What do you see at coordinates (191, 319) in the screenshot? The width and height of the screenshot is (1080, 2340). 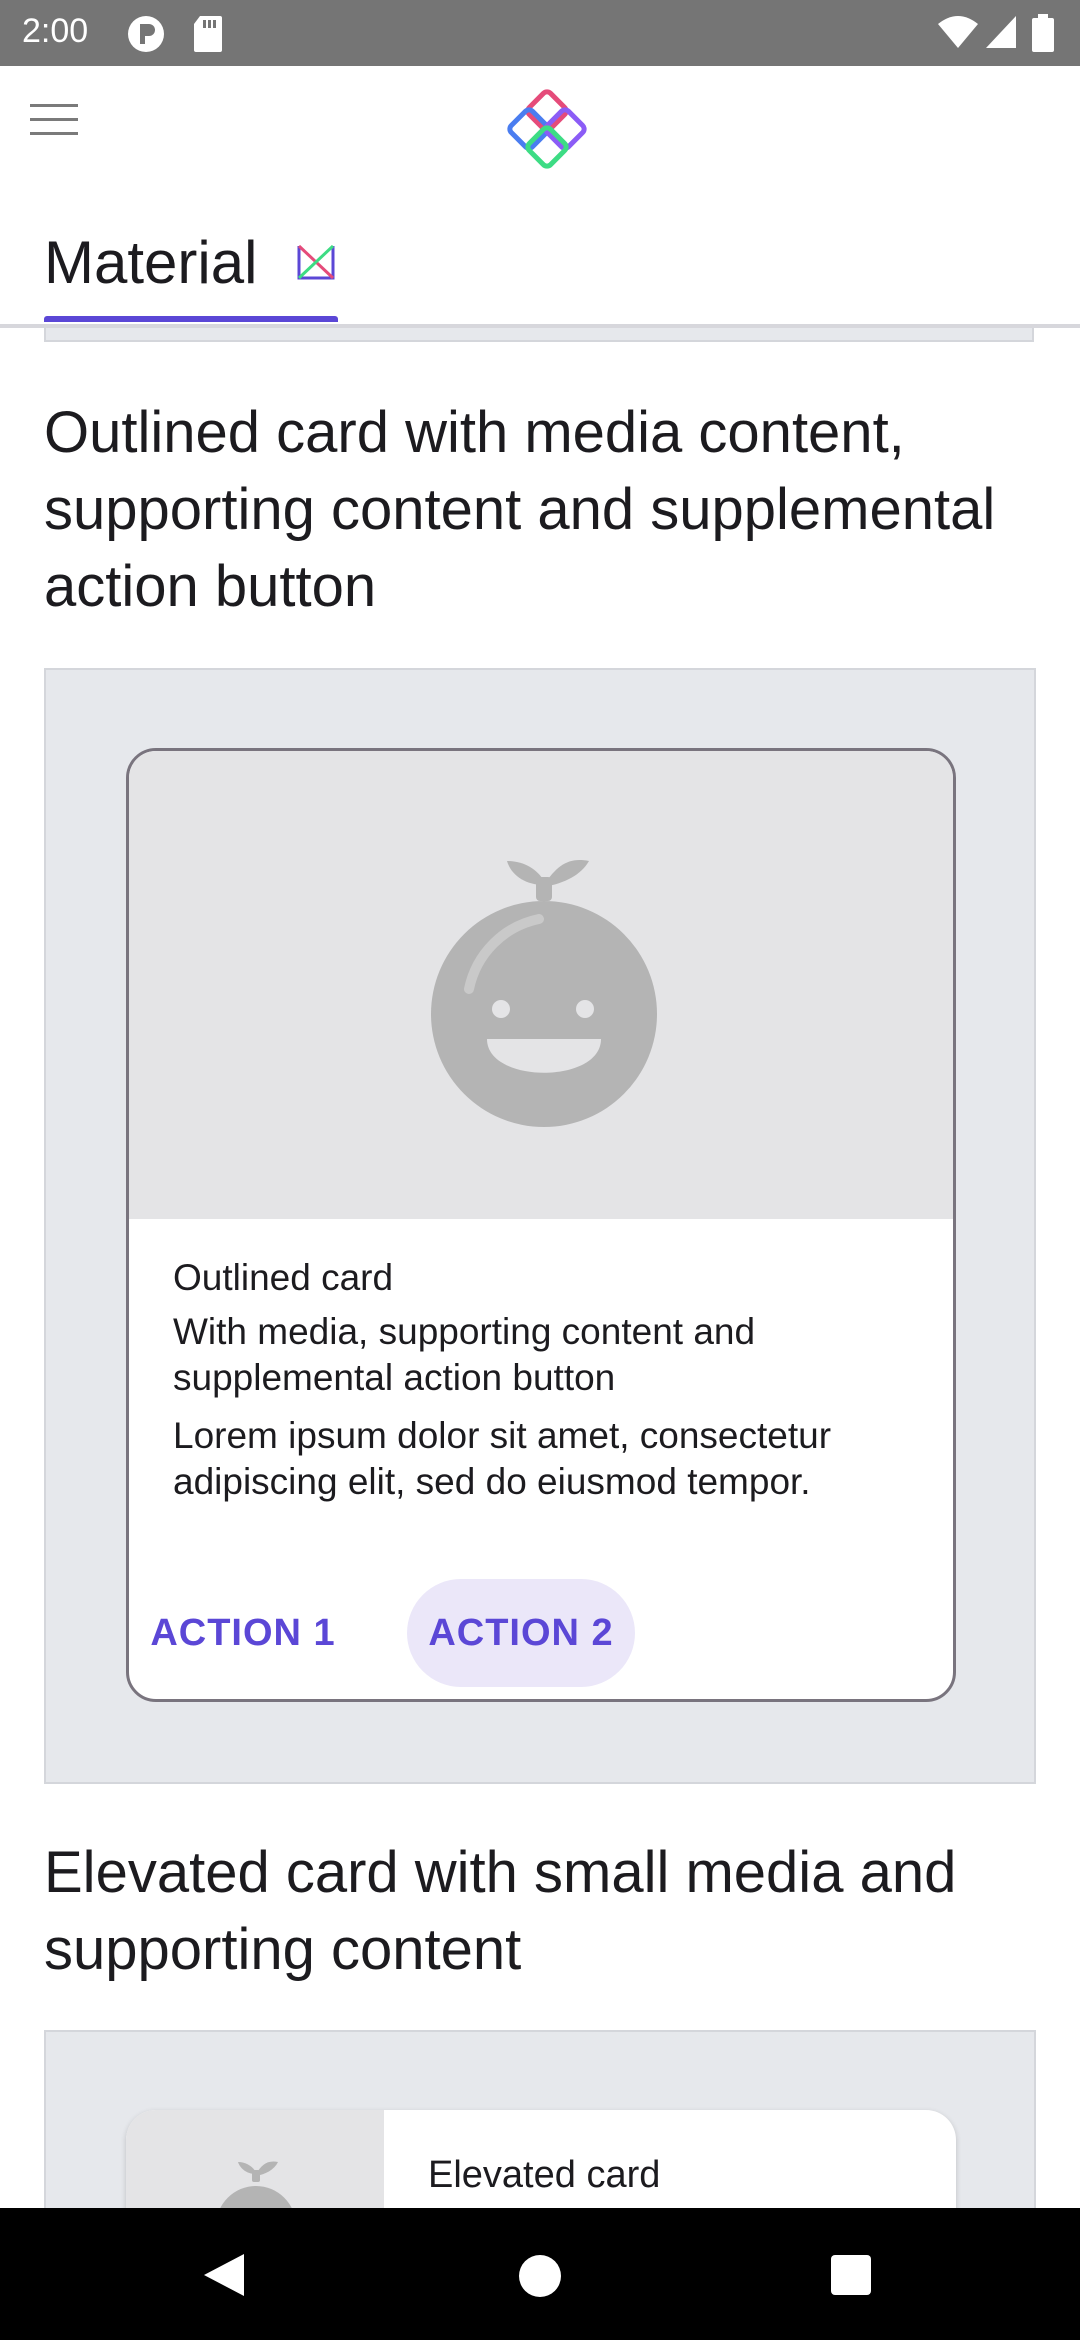 I see `tab-indicator` at bounding box center [191, 319].